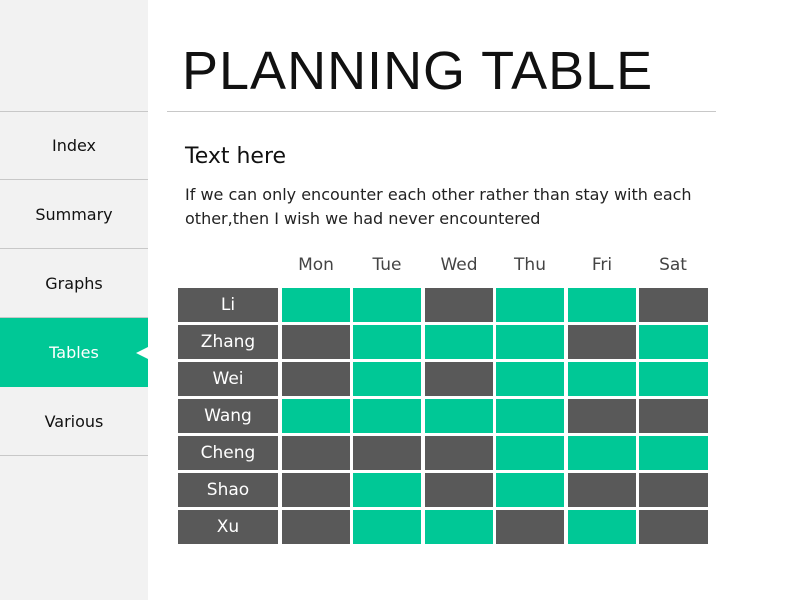  Describe the element at coordinates (316, 265) in the screenshot. I see `day-header-mon: Mon` at that location.